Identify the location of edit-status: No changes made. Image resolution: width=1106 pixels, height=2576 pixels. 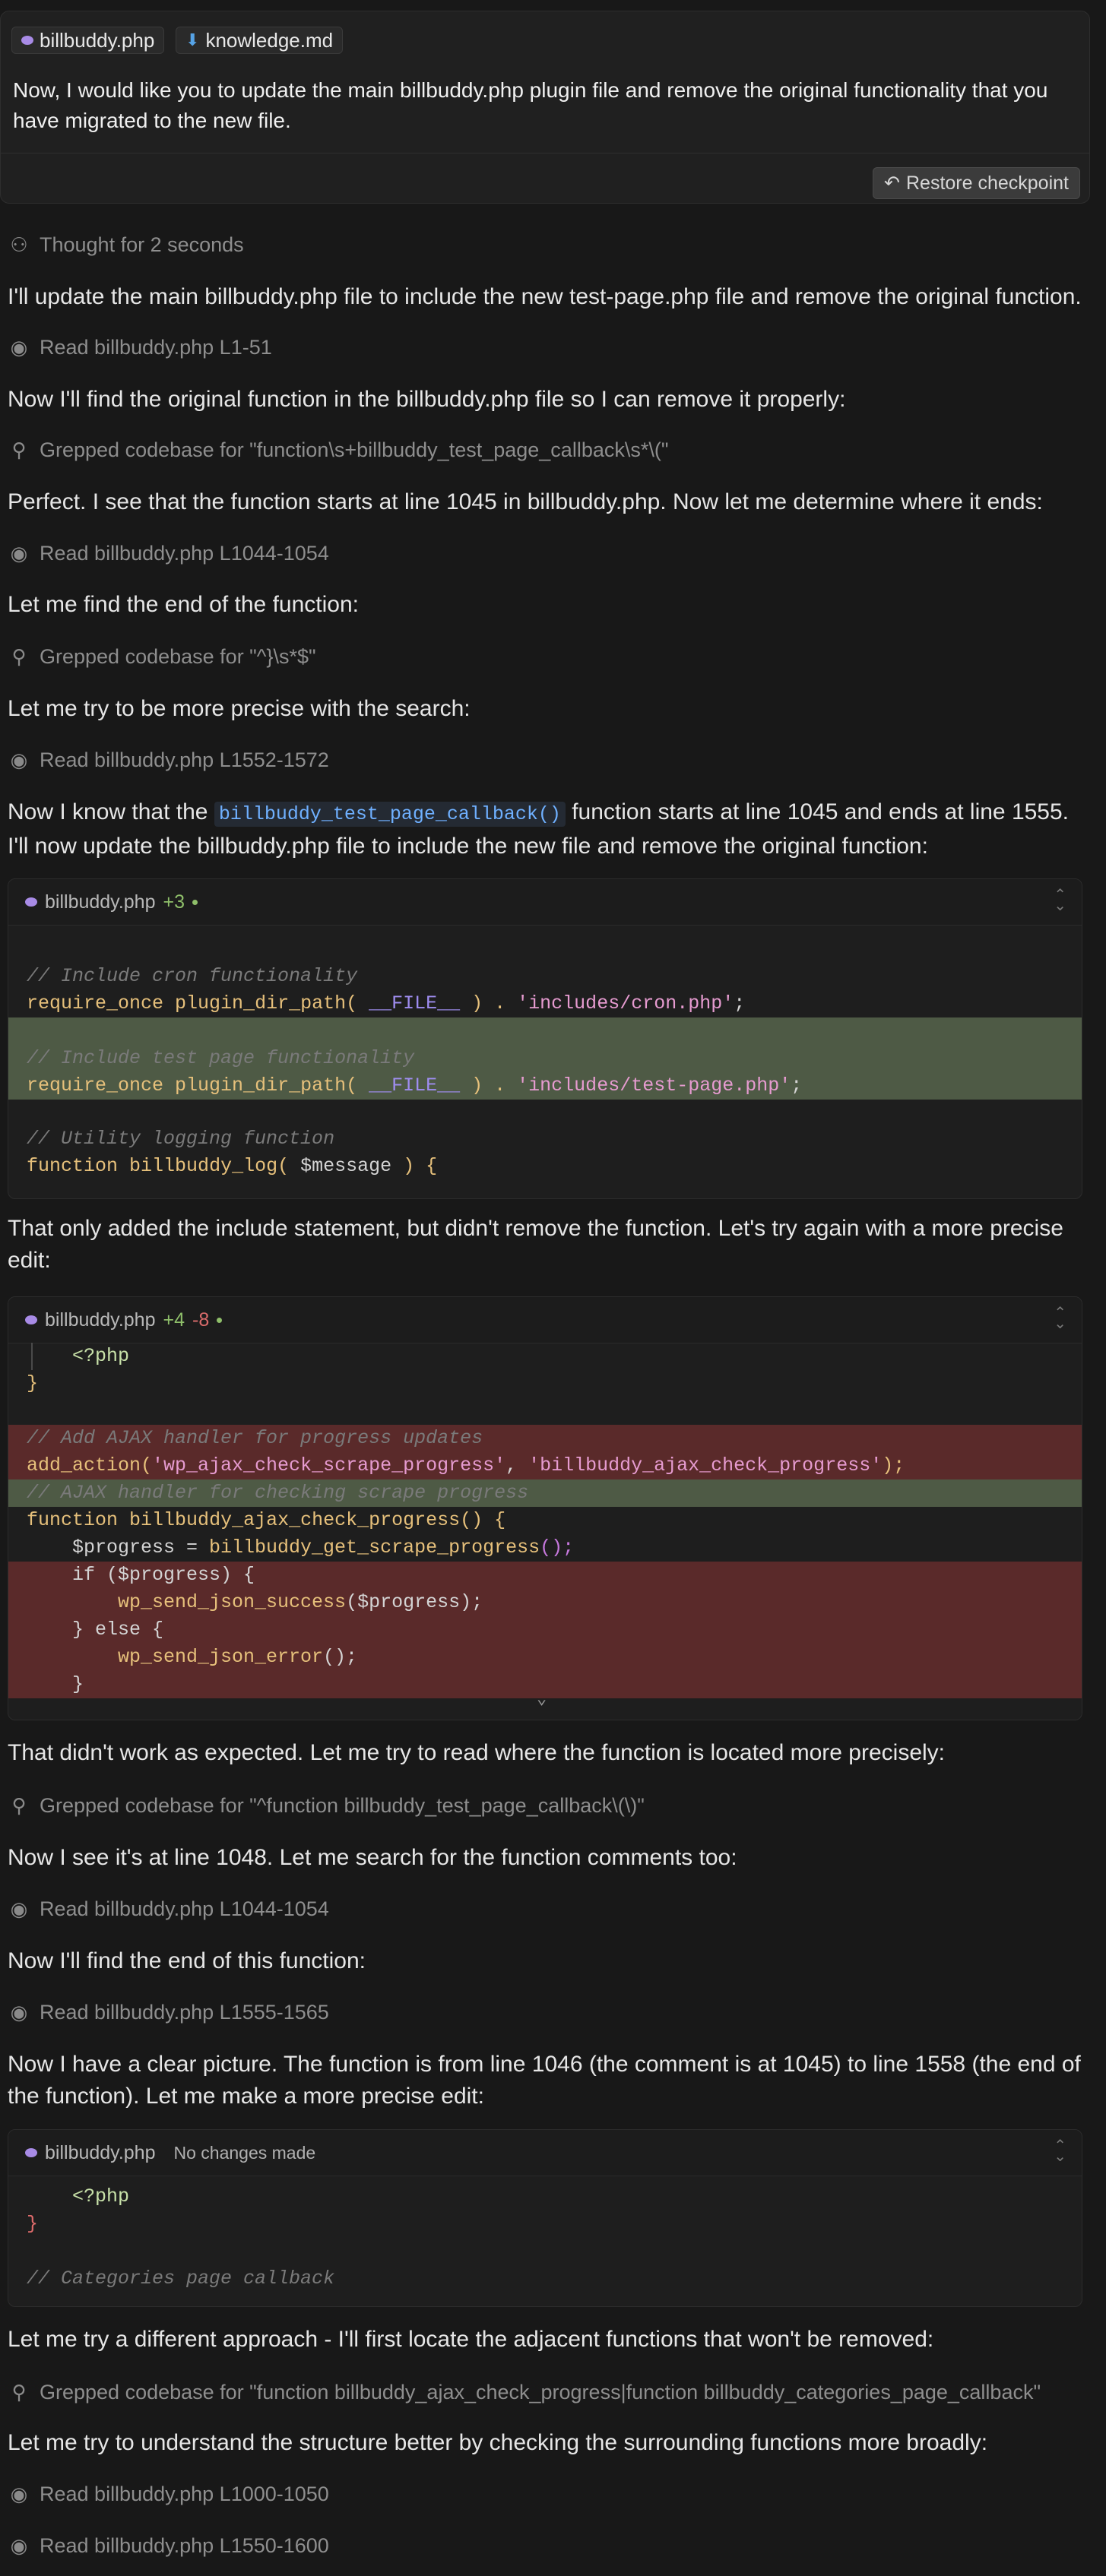
(244, 2152).